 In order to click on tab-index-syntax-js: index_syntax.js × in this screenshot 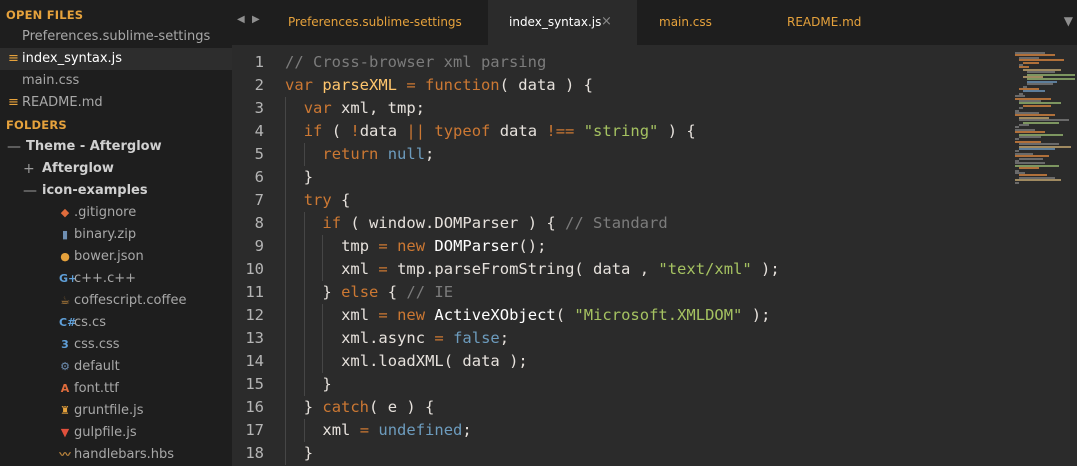, I will do `click(562, 23)`.